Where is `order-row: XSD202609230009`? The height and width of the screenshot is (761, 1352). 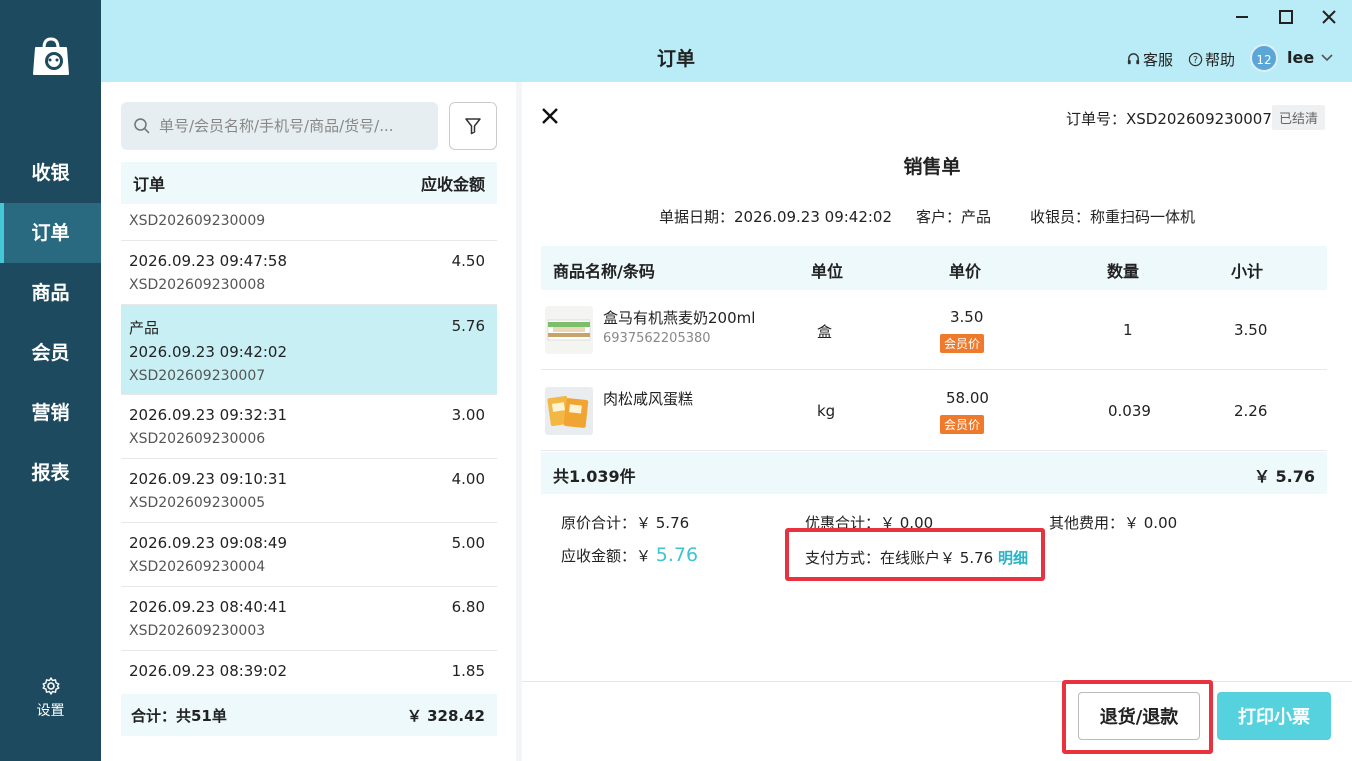 order-row: XSD202609230009 is located at coordinates (309, 222).